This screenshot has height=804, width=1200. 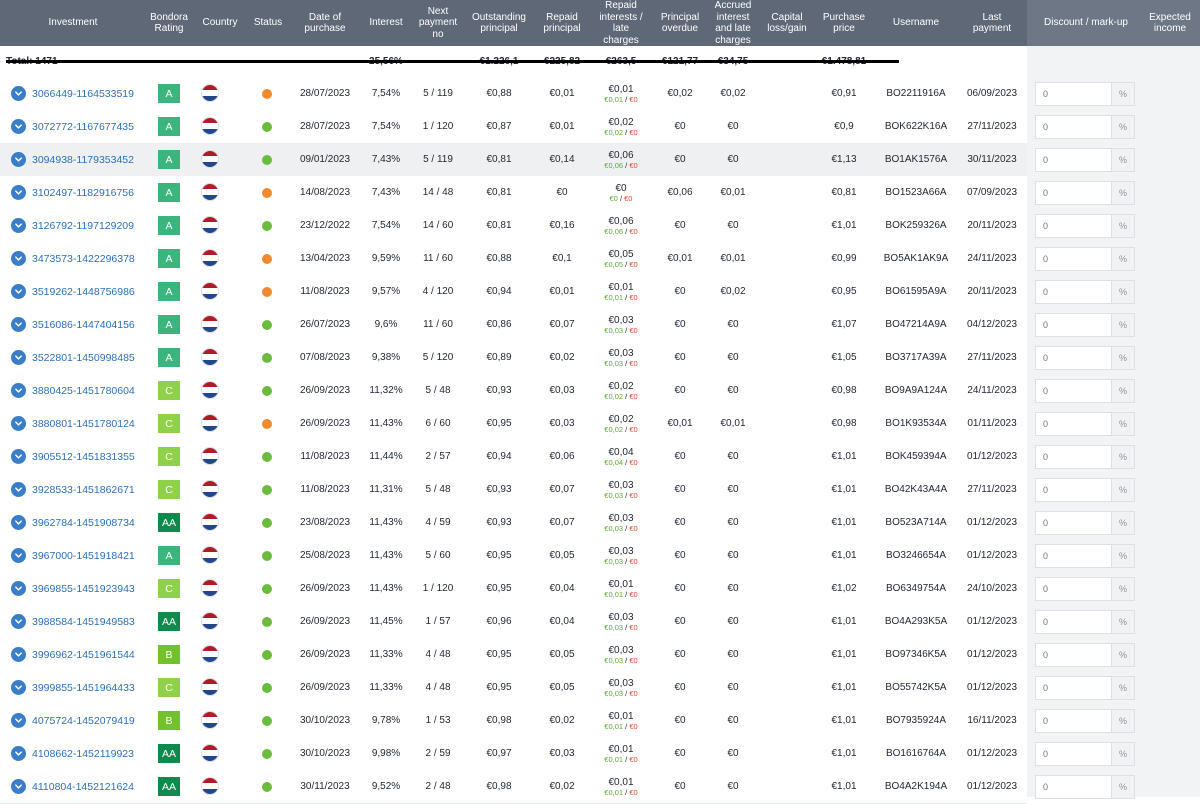 I want to click on investment-link: 4108662-1452119923, so click(x=83, y=753).